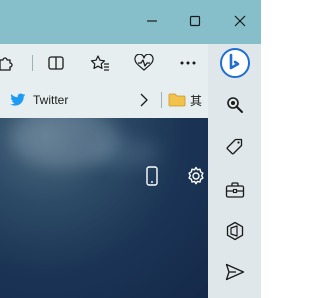 This screenshot has width=320, height=298. Describe the element at coordinates (104, 100) in the screenshot. I see `favorites-bar: Twitter 其` at that location.